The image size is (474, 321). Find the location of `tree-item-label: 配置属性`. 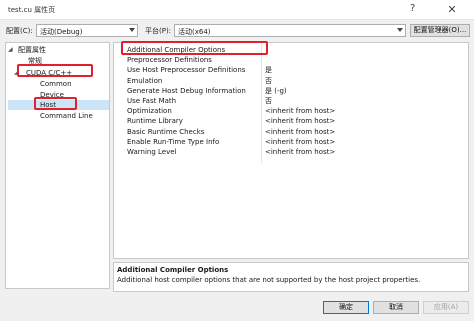

tree-item-label: 配置属性 is located at coordinates (32, 50).